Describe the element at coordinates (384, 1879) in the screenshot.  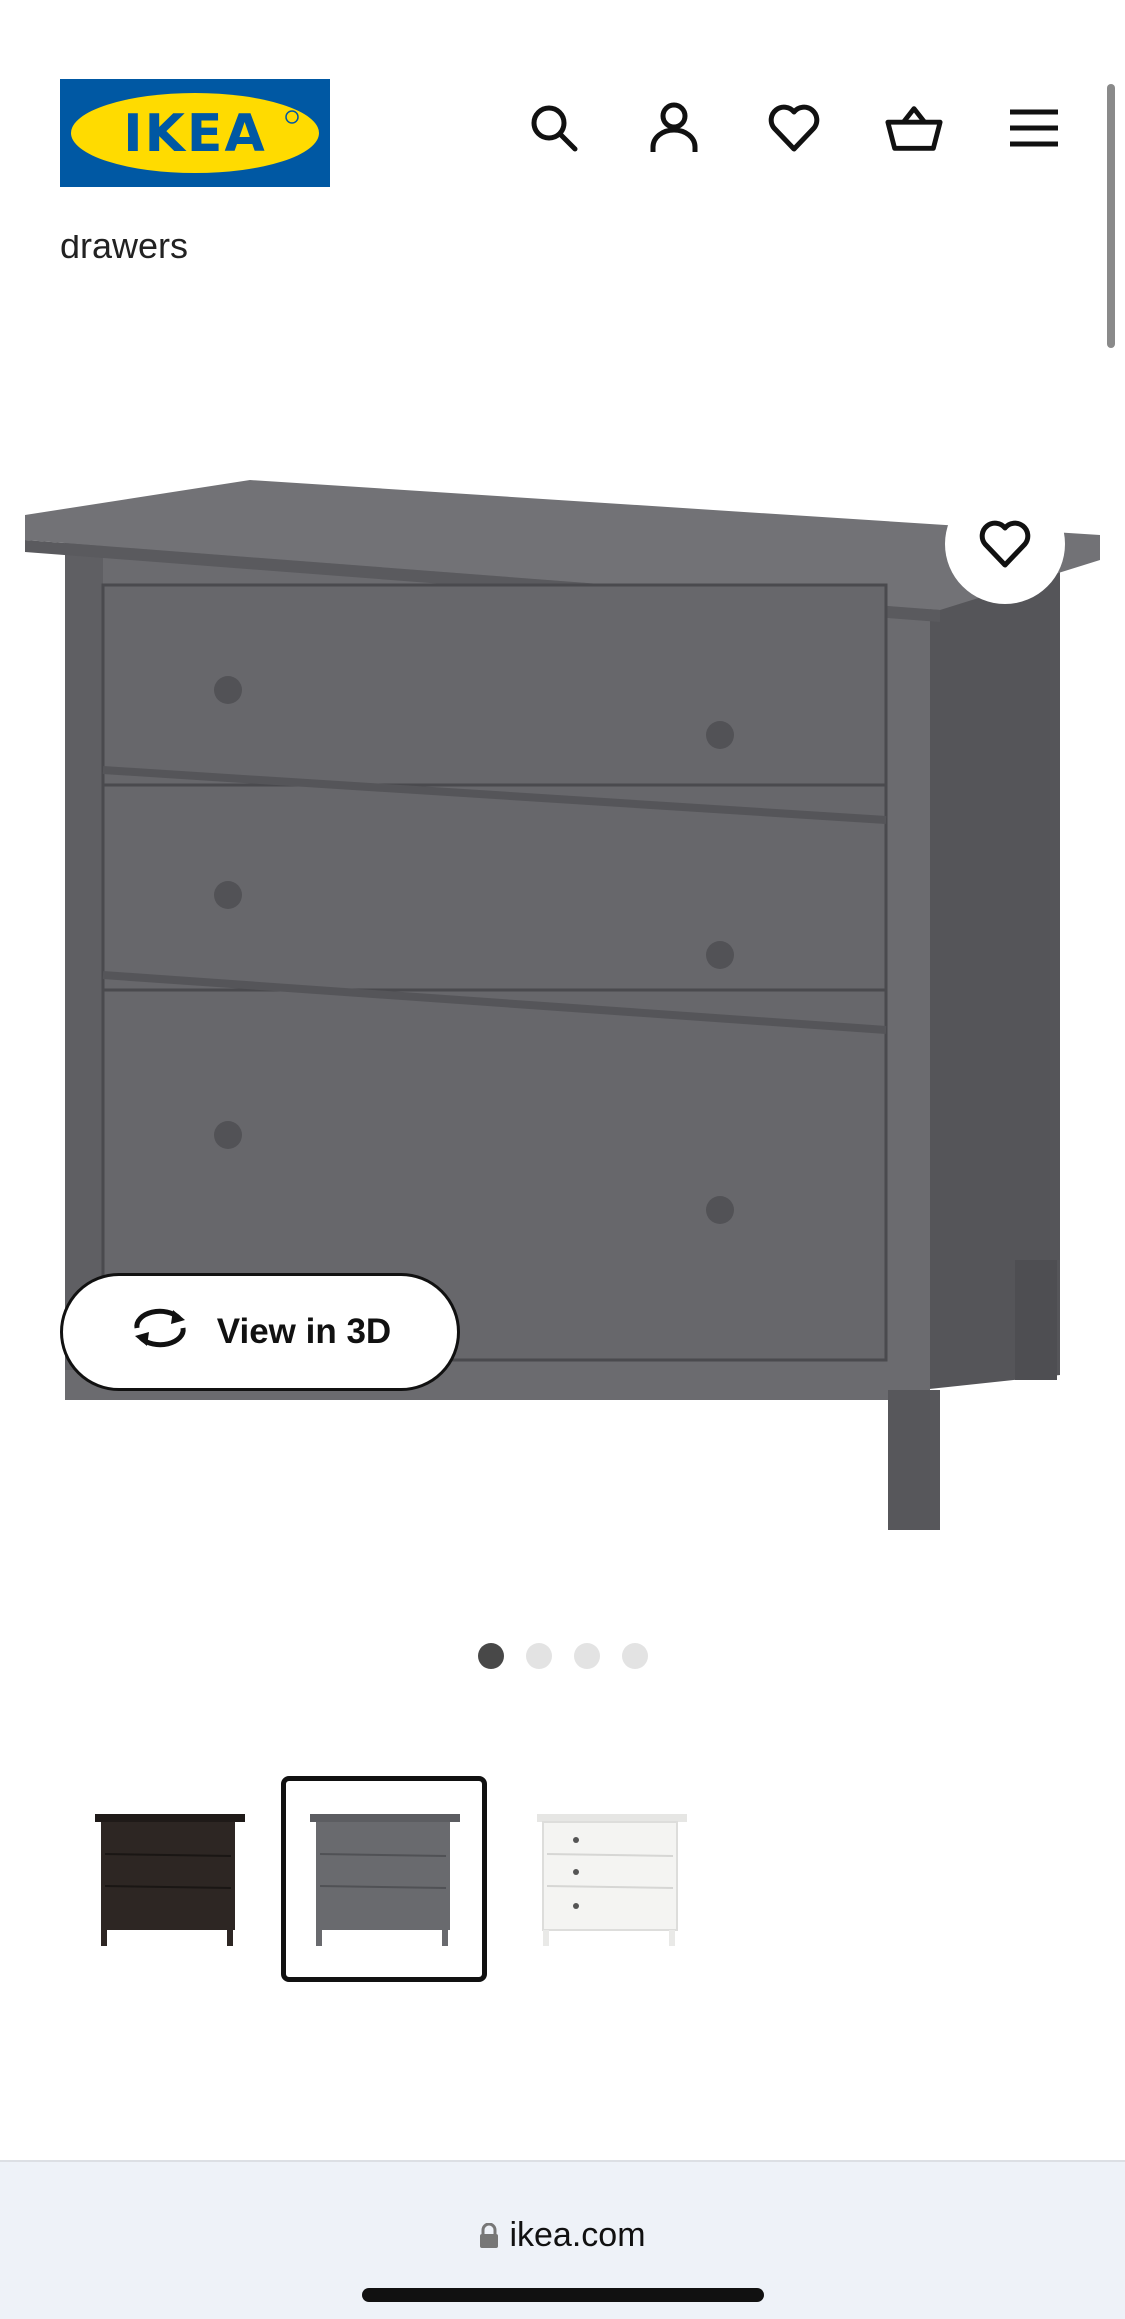
I see `variant-thumbnail-dark-gray` at that location.